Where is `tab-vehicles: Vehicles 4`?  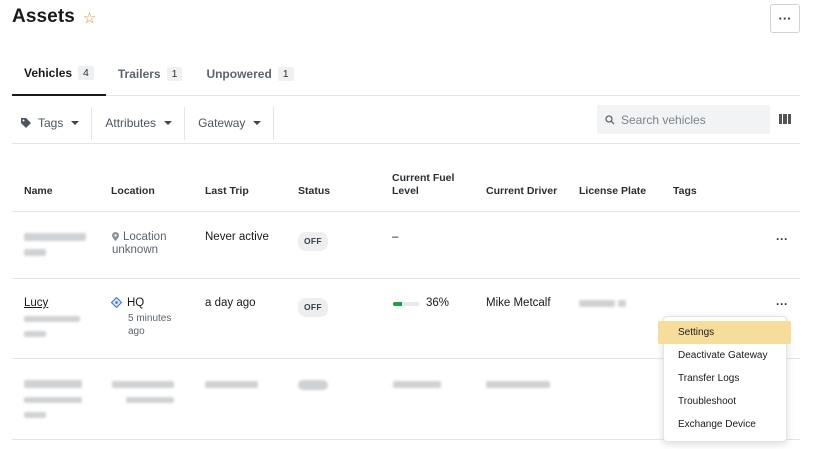 tab-vehicles: Vehicles 4 is located at coordinates (59, 74).